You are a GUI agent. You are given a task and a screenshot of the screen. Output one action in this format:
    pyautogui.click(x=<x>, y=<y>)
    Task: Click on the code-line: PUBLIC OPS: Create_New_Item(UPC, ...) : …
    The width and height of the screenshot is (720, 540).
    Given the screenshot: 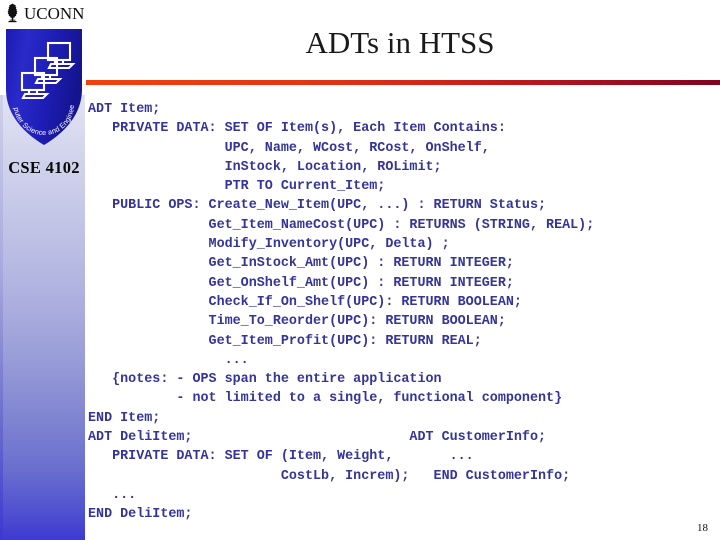 What is the action you would take?
    pyautogui.click(x=317, y=206)
    